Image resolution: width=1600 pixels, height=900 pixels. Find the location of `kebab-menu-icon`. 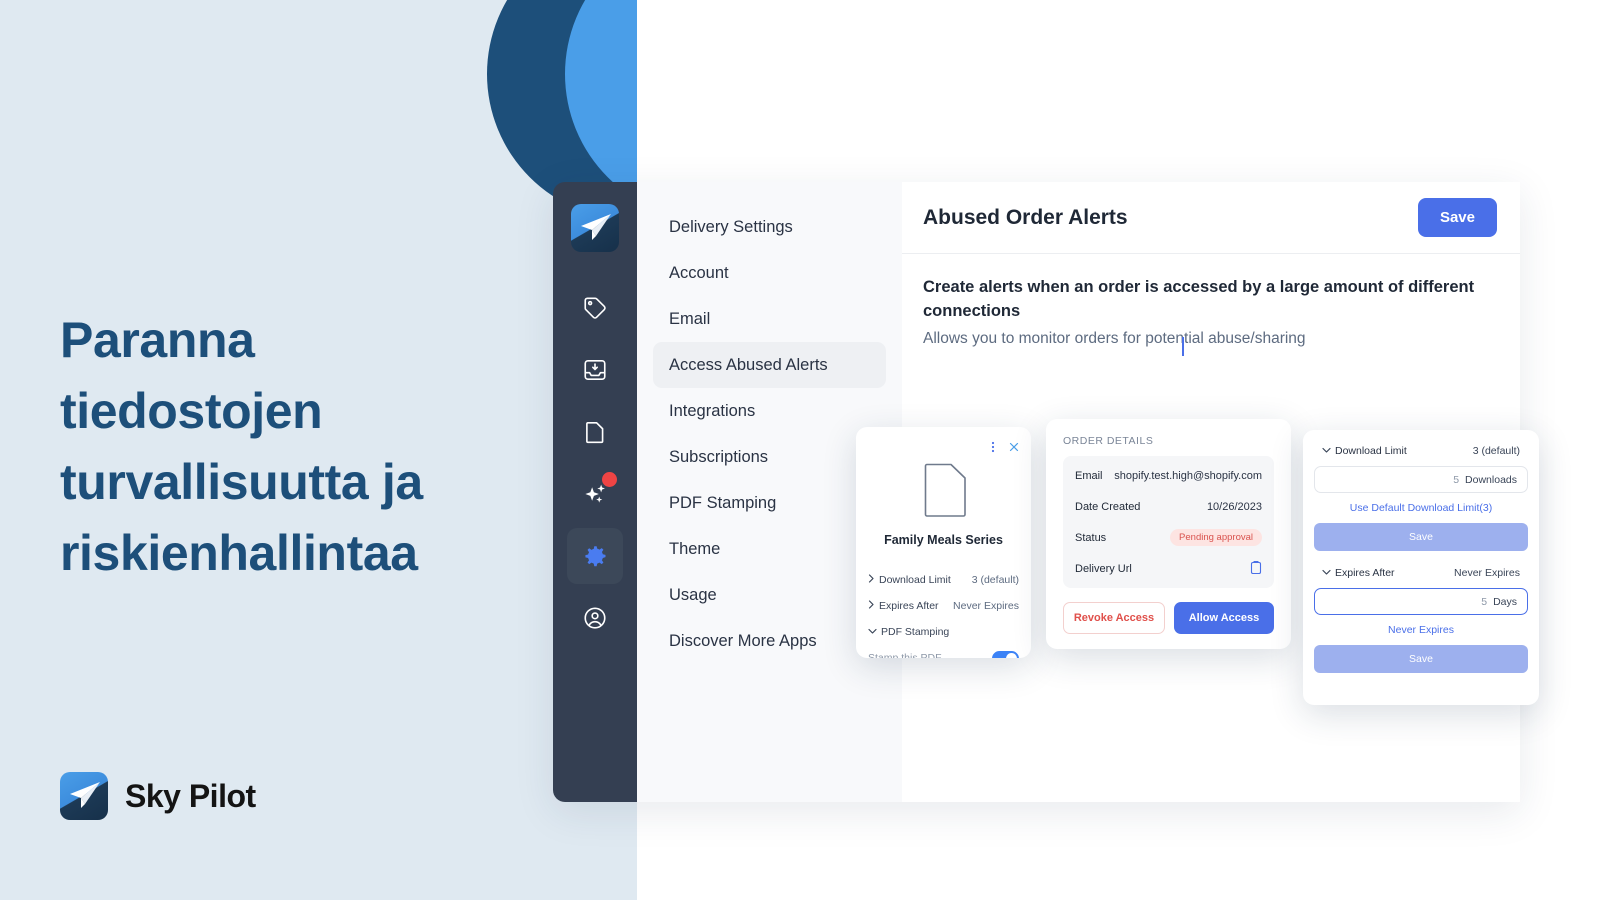

kebab-menu-icon is located at coordinates (993, 449).